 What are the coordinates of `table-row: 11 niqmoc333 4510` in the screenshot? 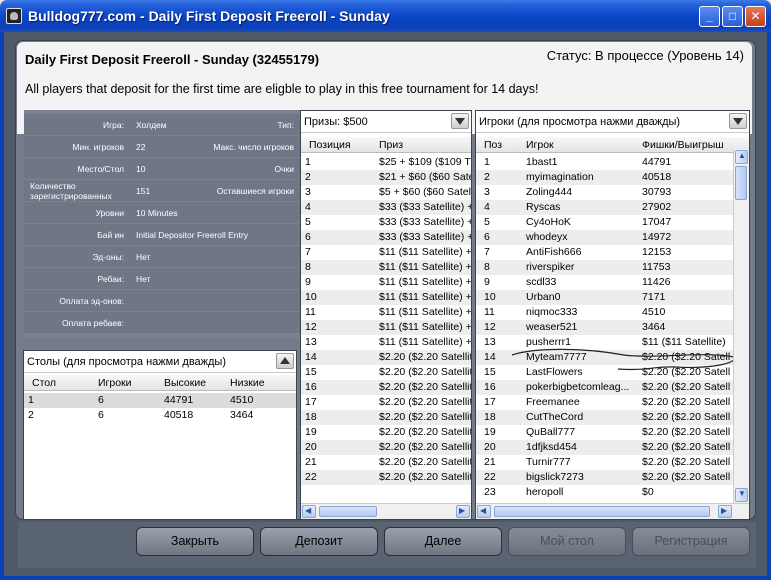 It's located at (604, 312).